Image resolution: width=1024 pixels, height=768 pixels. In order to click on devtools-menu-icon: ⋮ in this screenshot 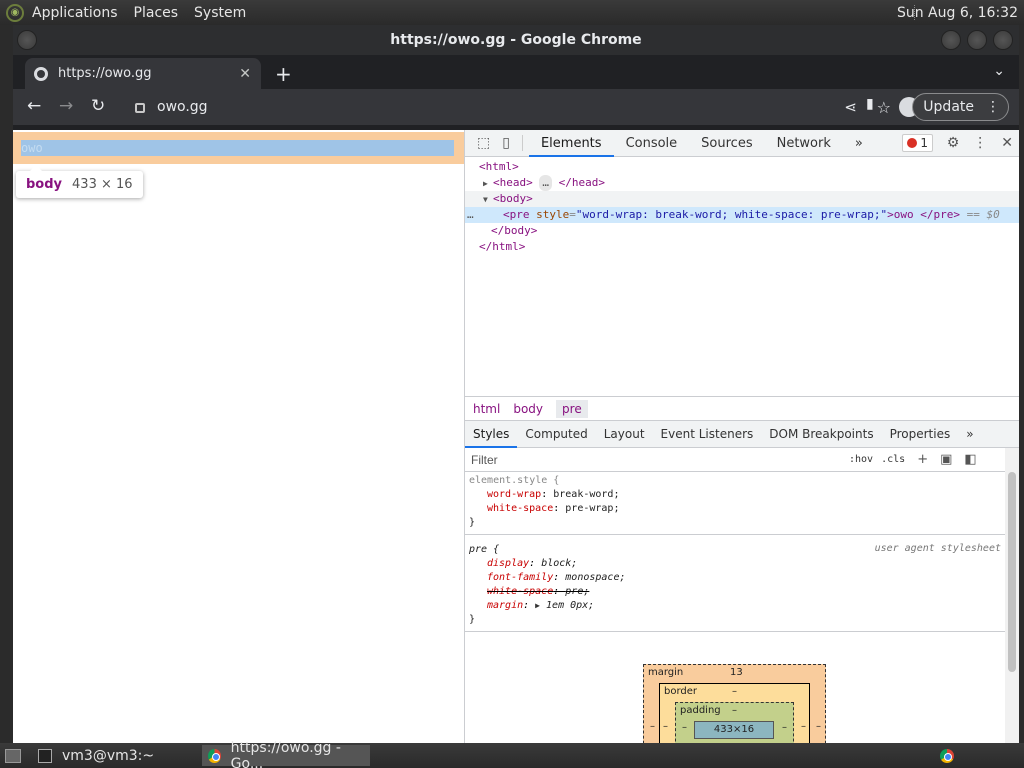, I will do `click(980, 143)`.